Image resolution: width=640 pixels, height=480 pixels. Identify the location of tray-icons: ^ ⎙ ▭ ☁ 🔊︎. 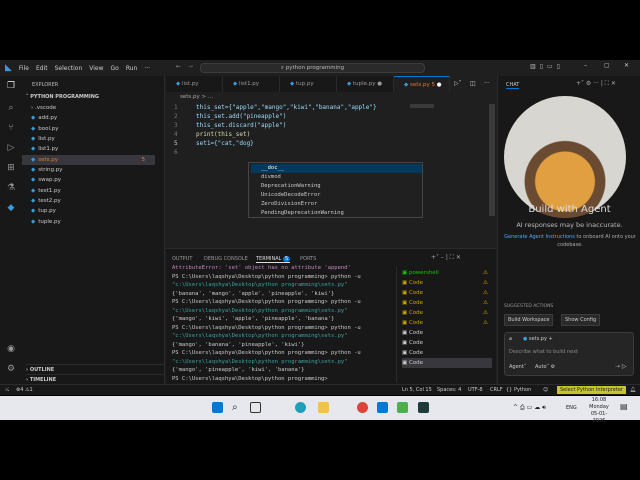
(529, 408).